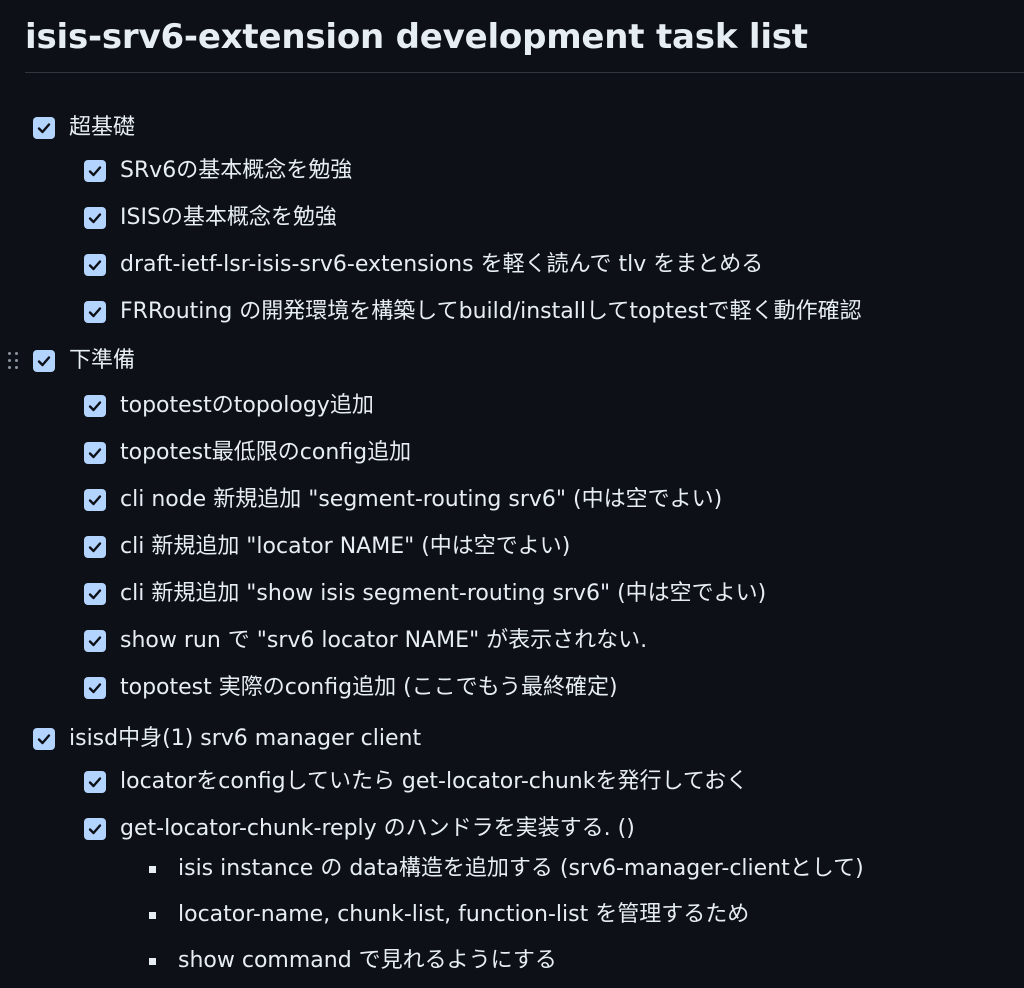 This screenshot has height=988, width=1024. I want to click on task-item: topotest 実際のconfig追加 (ここでもう最終確定), so click(351, 688).